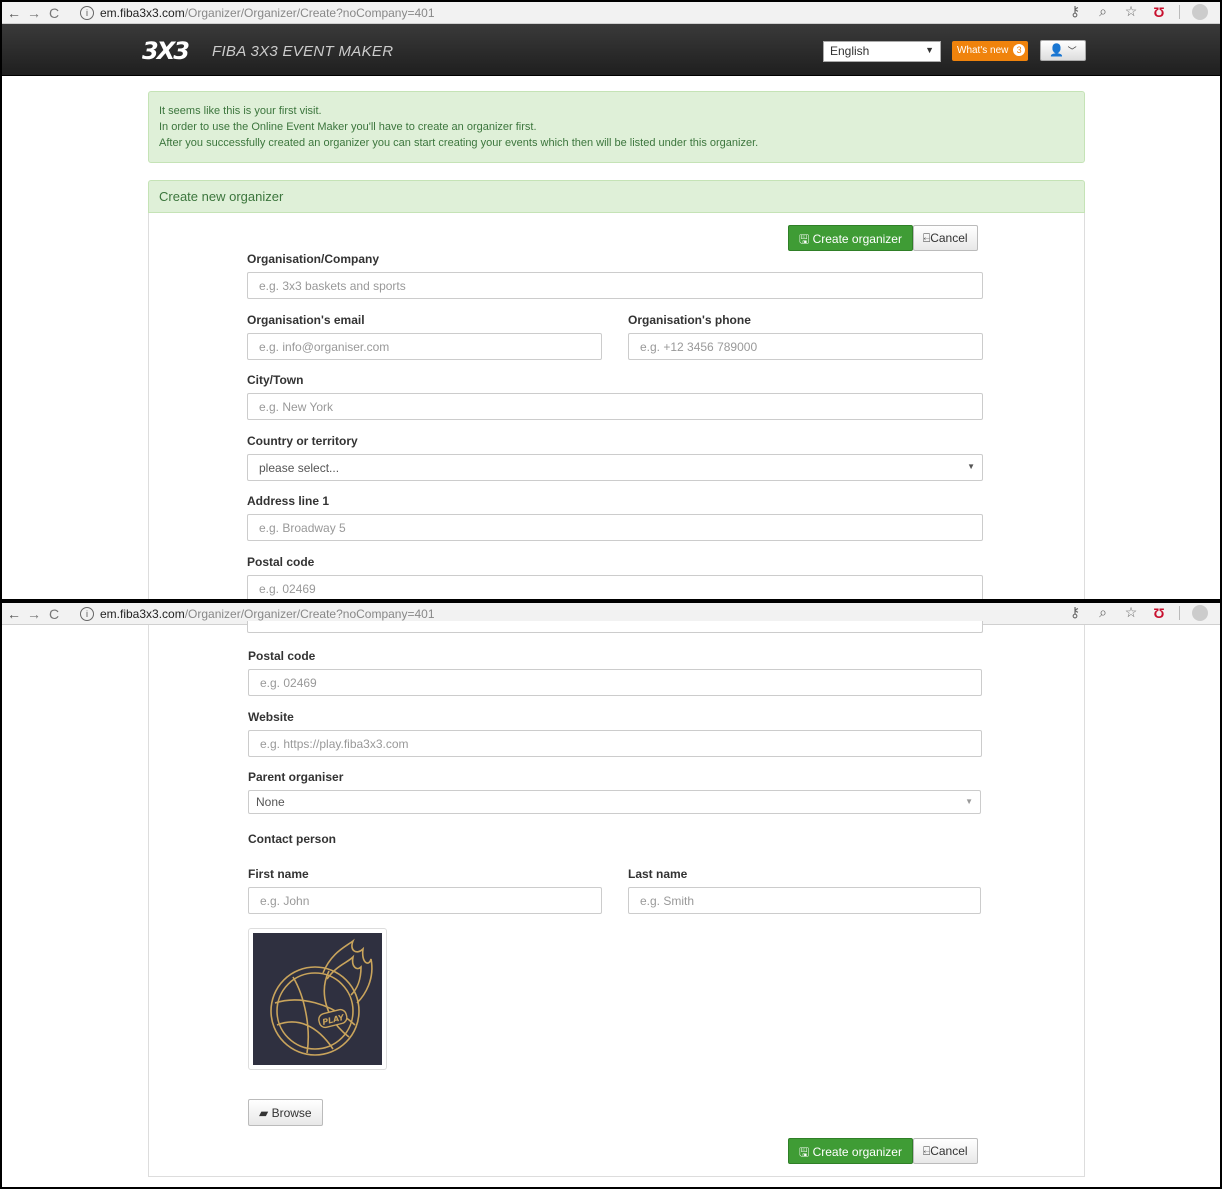 The height and width of the screenshot is (1189, 1222). What do you see at coordinates (615, 406) in the screenshot?
I see `city-input` at bounding box center [615, 406].